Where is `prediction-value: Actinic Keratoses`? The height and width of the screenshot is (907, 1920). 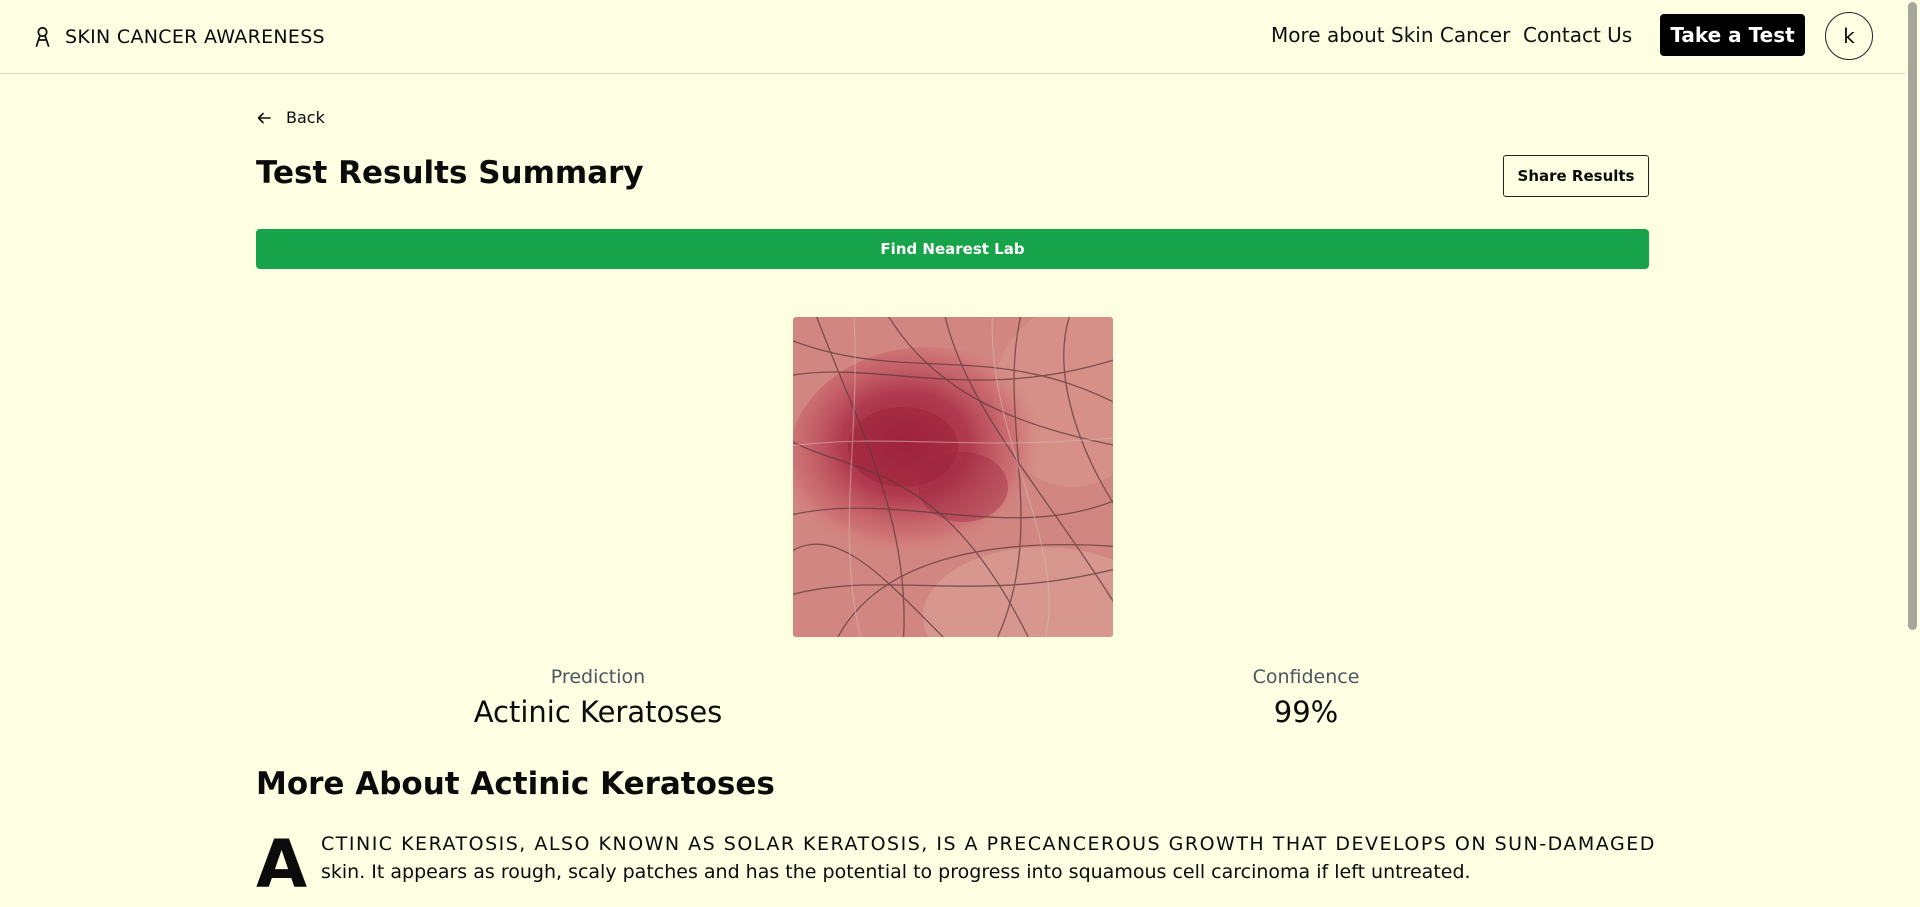
prediction-value: Actinic Keratoses is located at coordinates (598, 712).